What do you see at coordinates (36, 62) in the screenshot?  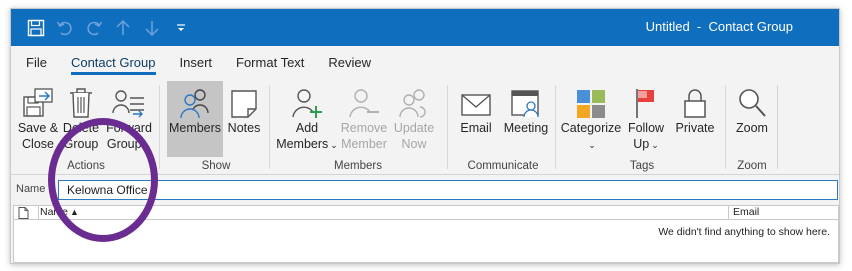 I see `tab-file: File` at bounding box center [36, 62].